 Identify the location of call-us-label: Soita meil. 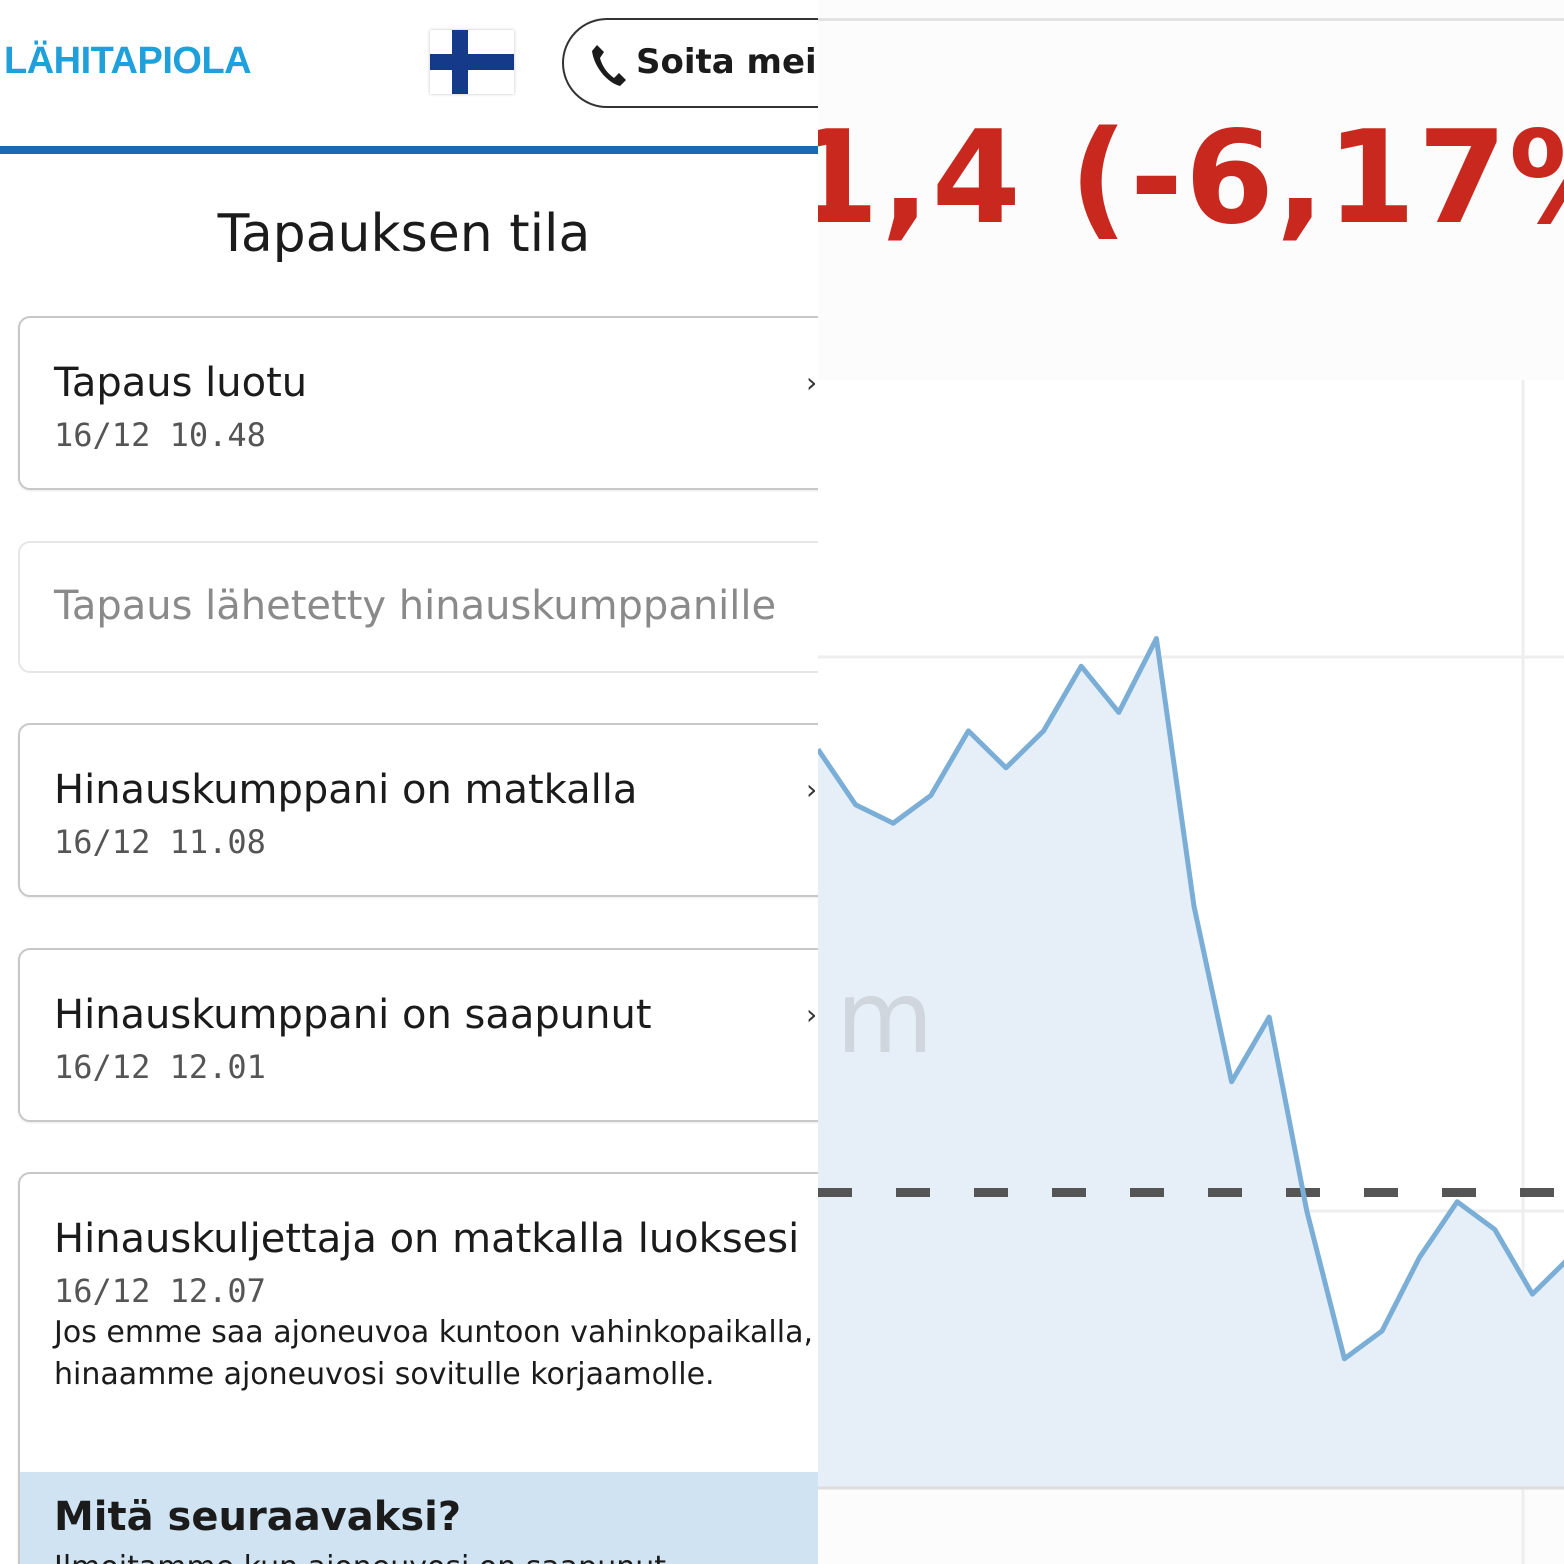
(727, 62).